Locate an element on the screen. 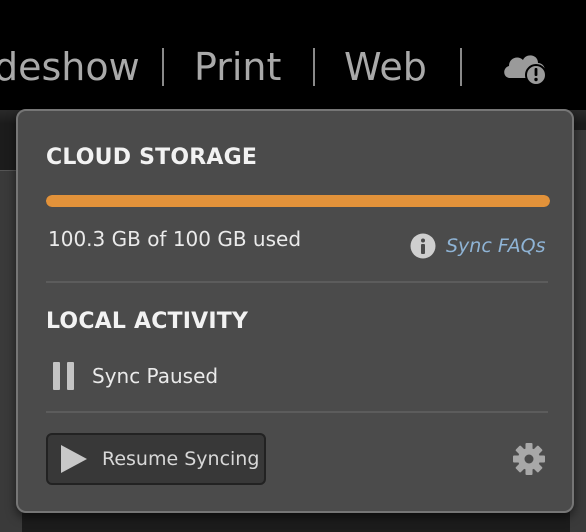 This screenshot has width=586, height=532. cloud-storage-heading: CLOUD STORAGE is located at coordinates (152, 157).